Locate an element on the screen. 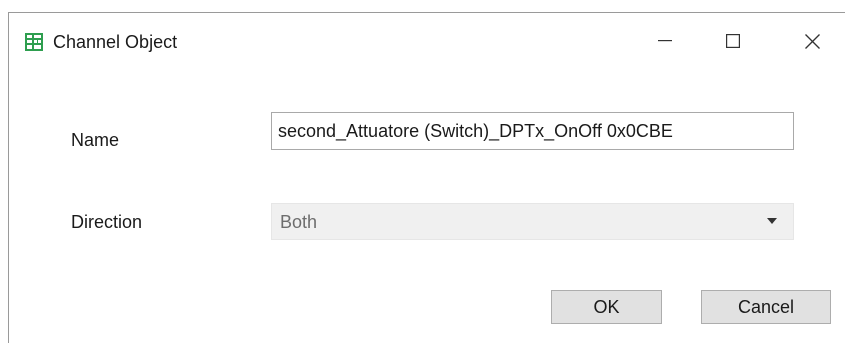  ok-button: OK is located at coordinates (606, 307).